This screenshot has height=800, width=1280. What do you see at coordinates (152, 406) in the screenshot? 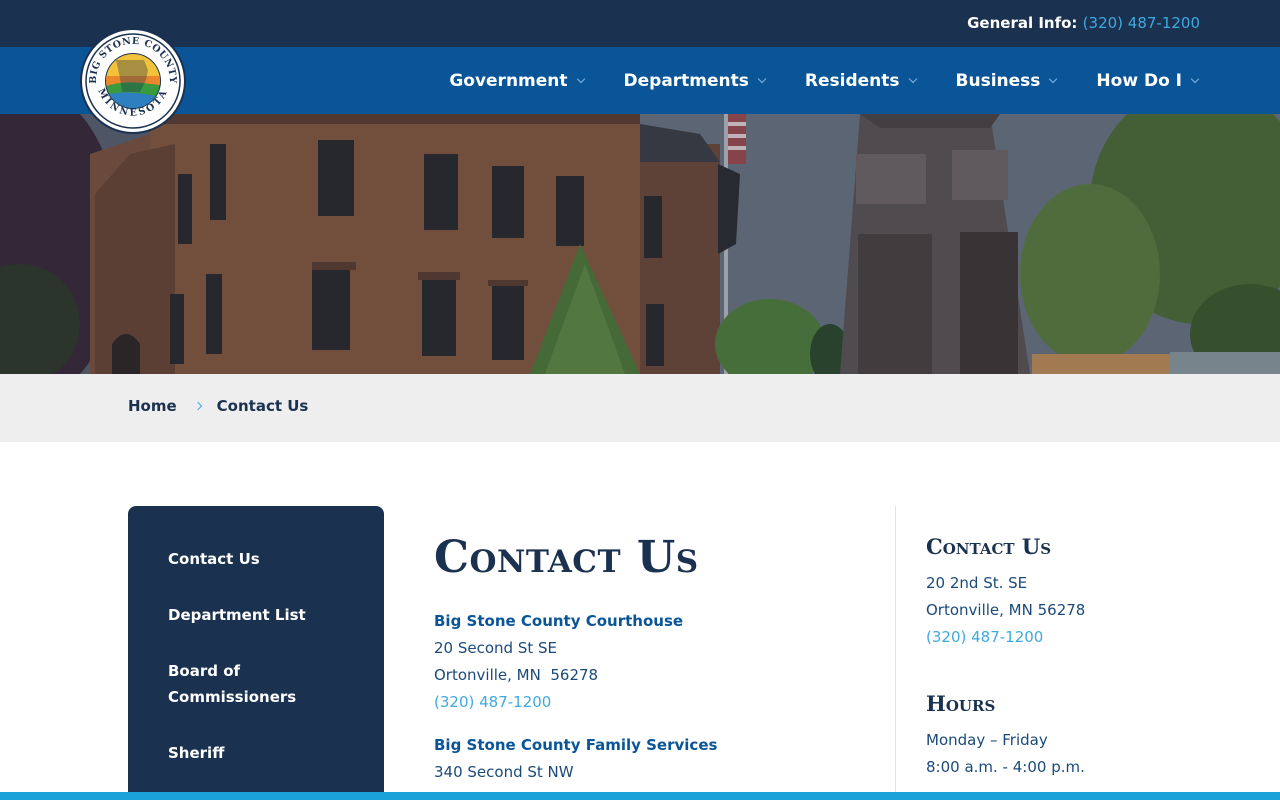
I see `breadcrumb-home-link: Home` at bounding box center [152, 406].